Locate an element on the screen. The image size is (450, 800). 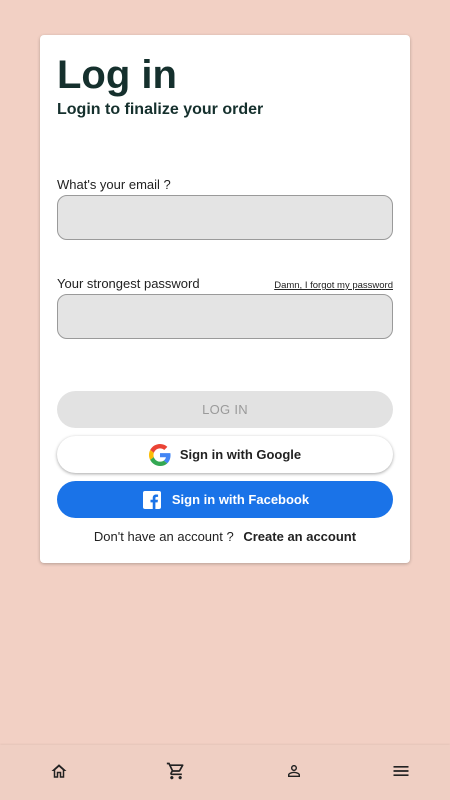
login-button: LOG IN is located at coordinates (225, 409).